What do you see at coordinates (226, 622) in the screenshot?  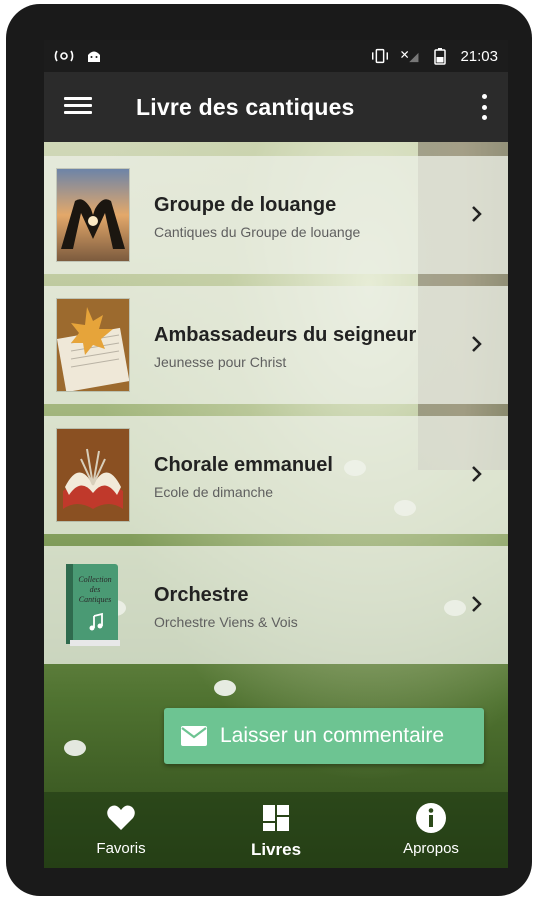 I see `item-subtitle: Orchestre Viens & Vois` at bounding box center [226, 622].